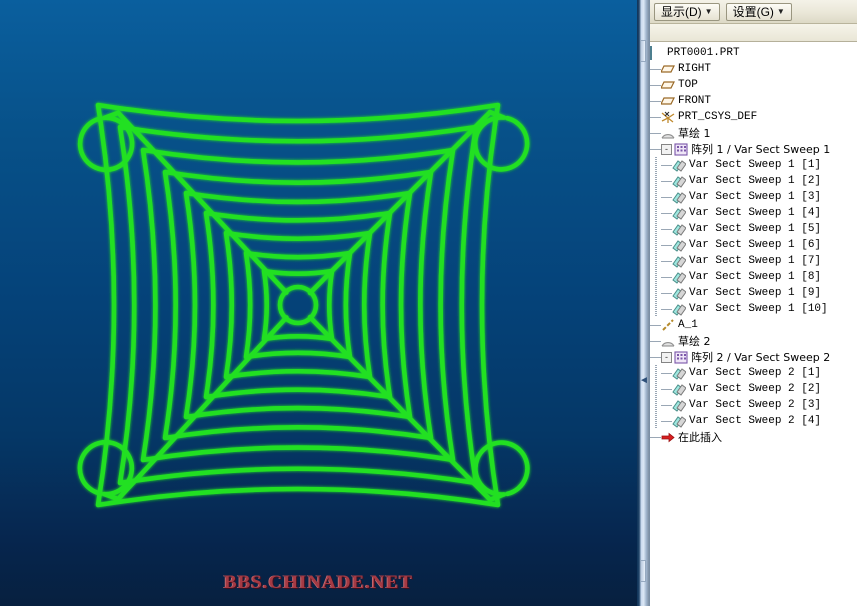 This screenshot has width=857, height=606. What do you see at coordinates (681, 12) in the screenshot?
I see `button-label: 显示(D)` at bounding box center [681, 12].